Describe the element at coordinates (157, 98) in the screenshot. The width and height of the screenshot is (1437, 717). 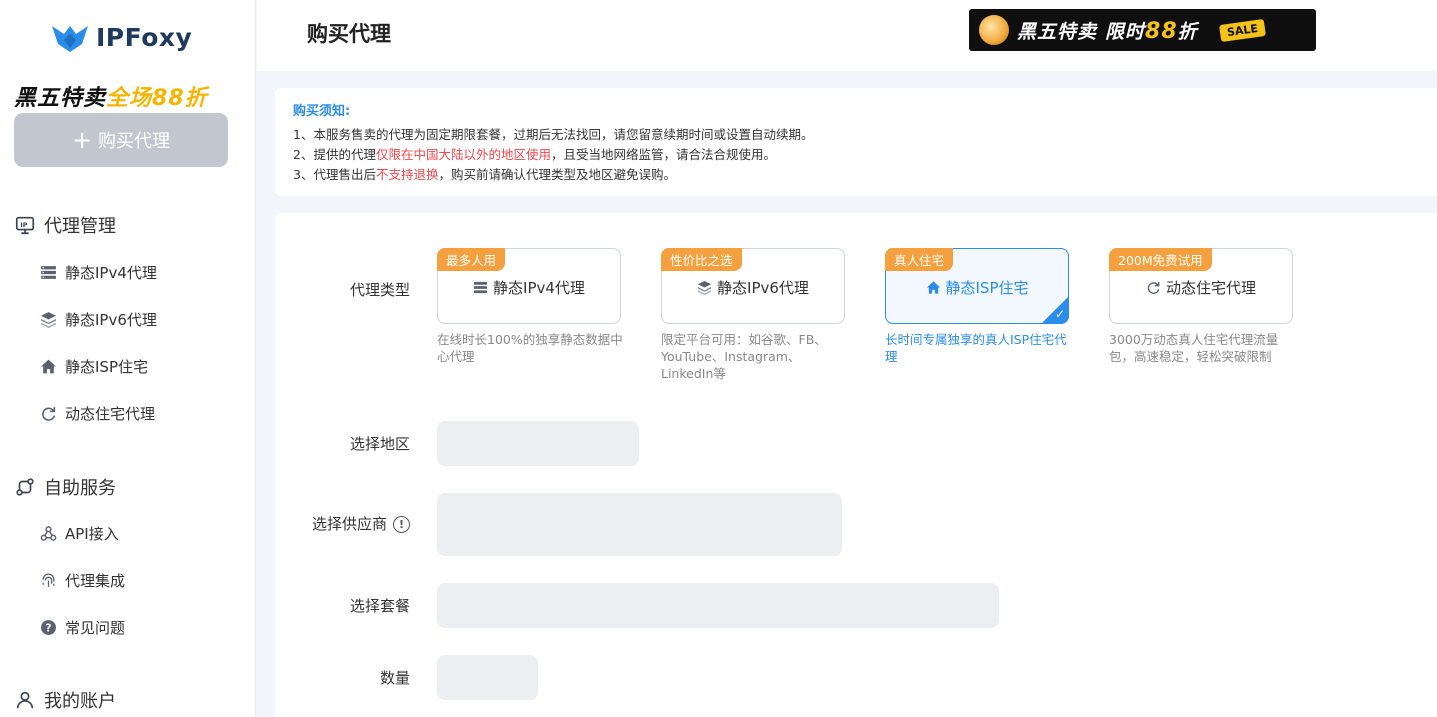
I see `promo-discount: 全场88折` at that location.